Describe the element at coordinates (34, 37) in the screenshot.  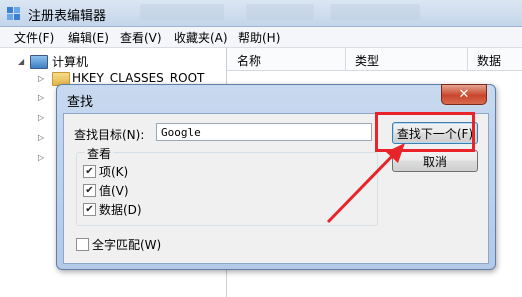
I see `menu-file: 文件(F)` at that location.